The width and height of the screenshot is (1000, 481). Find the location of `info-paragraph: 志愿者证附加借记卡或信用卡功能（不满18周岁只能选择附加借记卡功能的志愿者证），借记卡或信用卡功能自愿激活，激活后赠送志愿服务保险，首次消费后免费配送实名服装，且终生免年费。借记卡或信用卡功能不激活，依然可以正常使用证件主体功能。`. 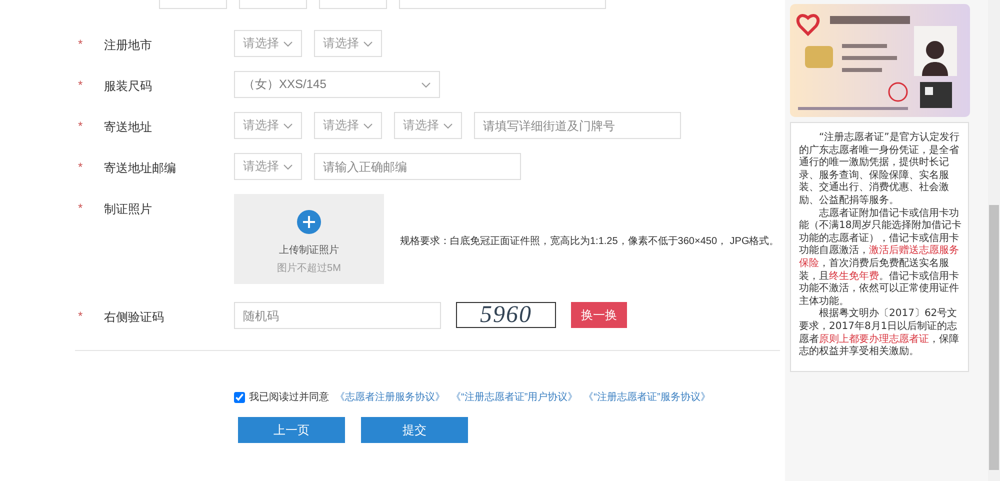

info-paragraph: 志愿者证附加借记卡或信用卡功能（不满18周岁只能选择附加借记卡功能的志愿者证），借记卡或信用卡功能自愿激活，激活后赠送志愿服务保险，首次消费后免费配送实名服装，且终生免年费。借记卡或信用卡功能不激活，依然可以正常使用证件主体功能。 is located at coordinates (880, 258).